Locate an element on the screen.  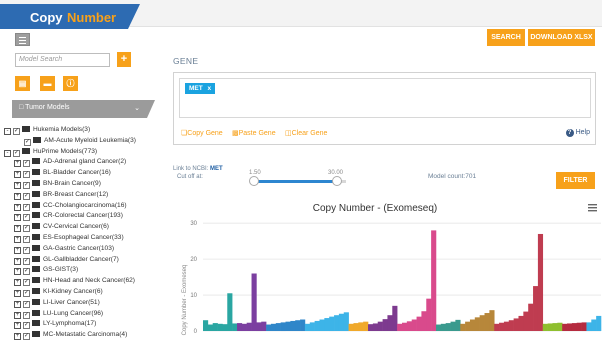
tree-item: + ✓ GA-Gastric Cancer(103) is located at coordinates (64, 249).